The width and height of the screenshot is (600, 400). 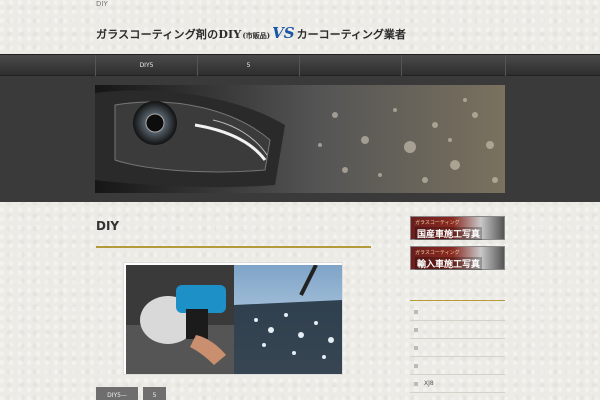 I want to click on sidebar-banner-domestic: ガラスコーティング 国産車施工写真, so click(x=457, y=228).